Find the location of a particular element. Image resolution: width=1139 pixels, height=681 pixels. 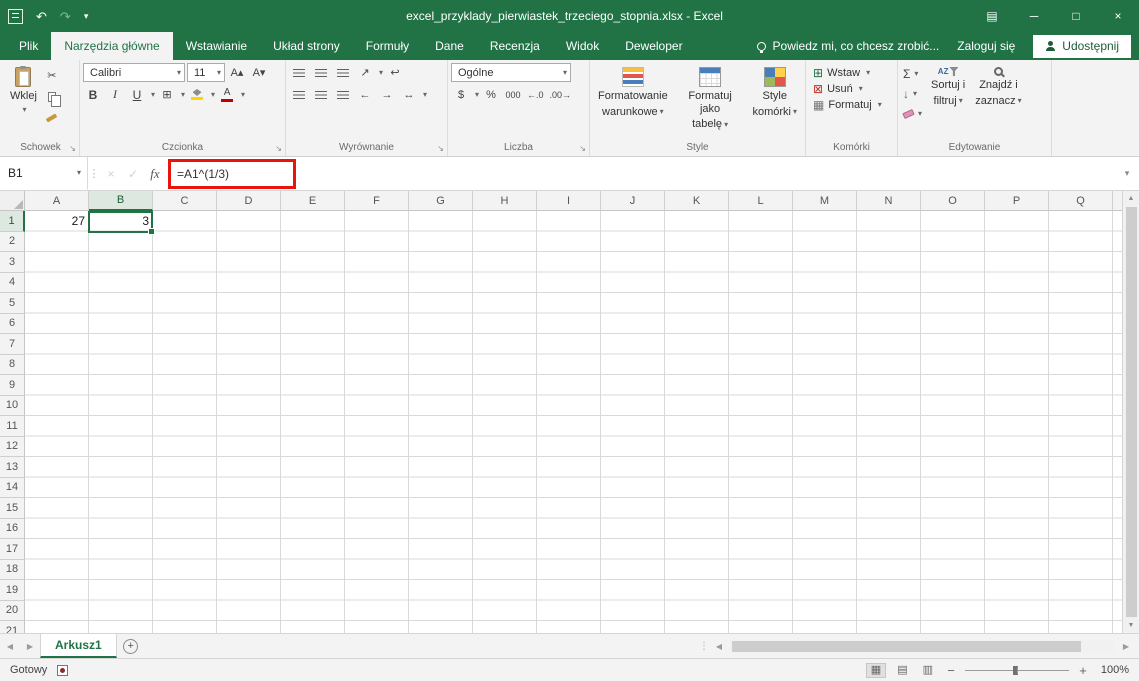

tab-scroll-splitter: ⋮ is located at coordinates (704, 646).